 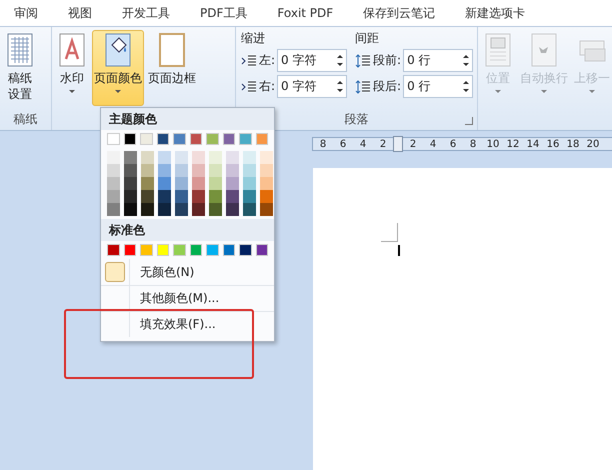 I want to click on ruler-number: 12, so click(x=513, y=144).